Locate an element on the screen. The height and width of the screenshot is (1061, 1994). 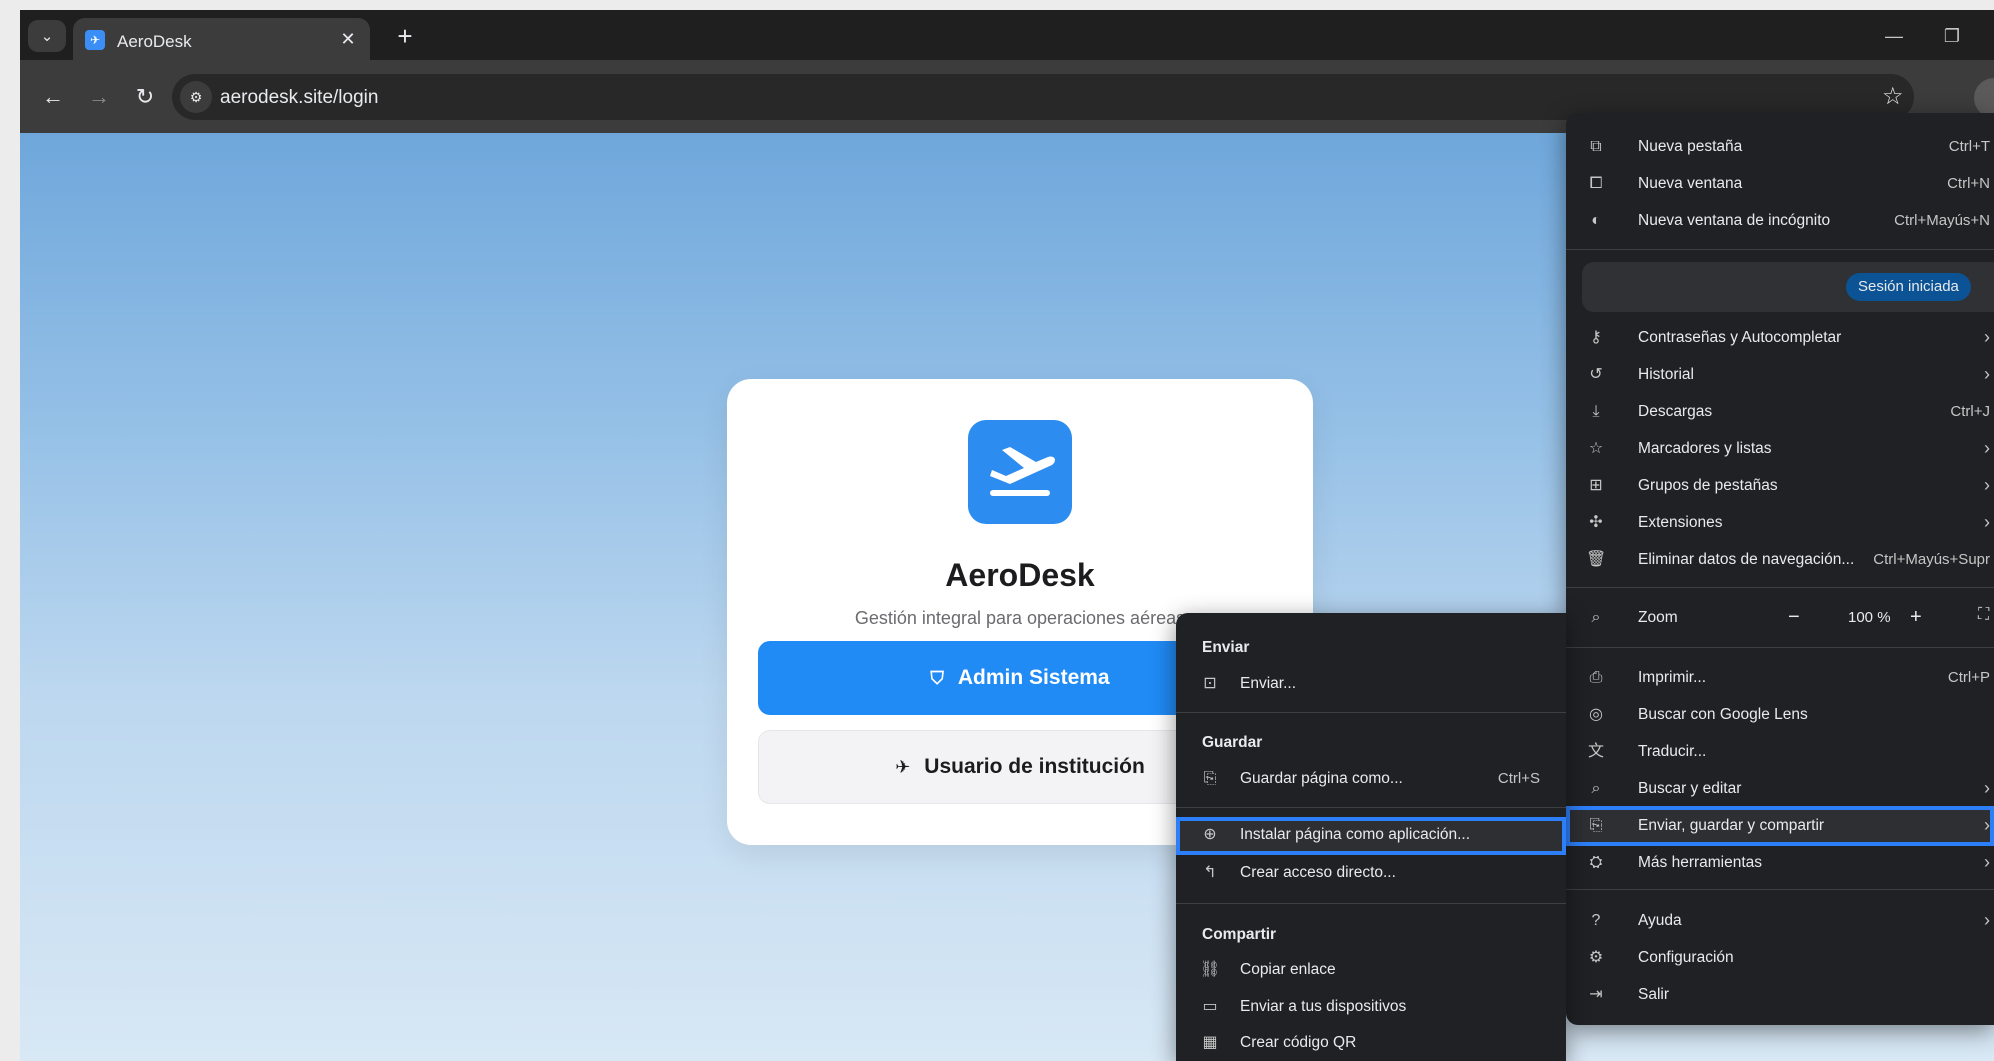
menu-item-new-tab: ⧉ Nueva pestaña Ctrl+T is located at coordinates (1780, 147).